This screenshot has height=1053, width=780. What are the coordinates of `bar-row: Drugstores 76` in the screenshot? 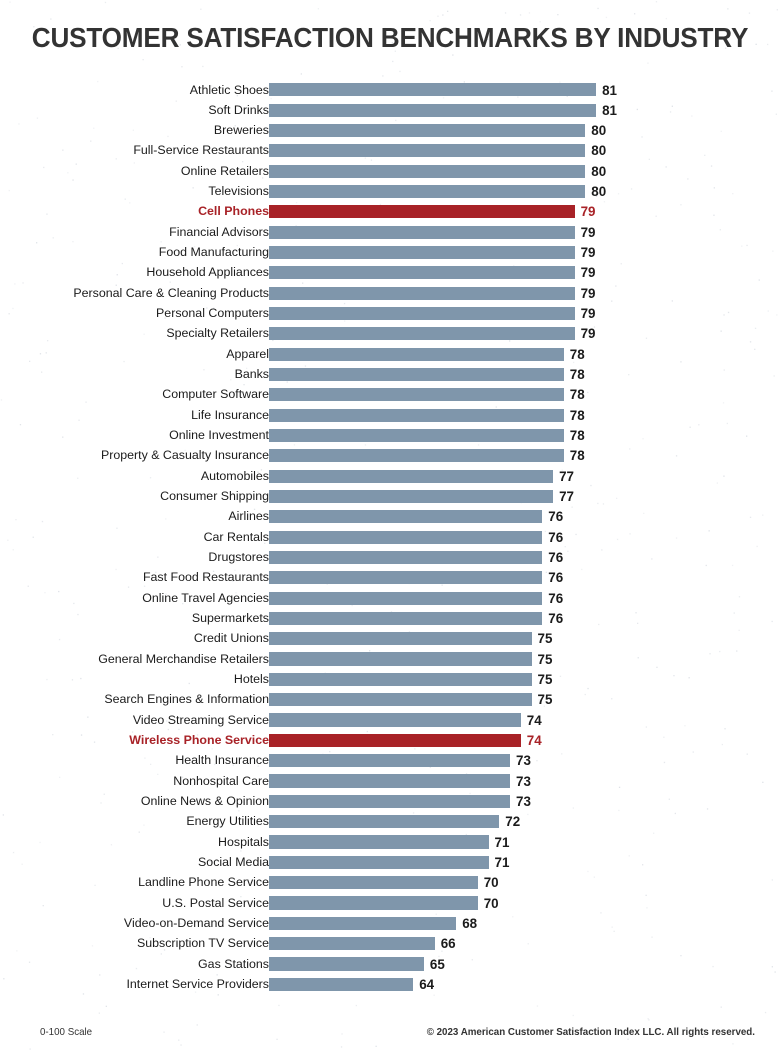 It's located at (390, 558).